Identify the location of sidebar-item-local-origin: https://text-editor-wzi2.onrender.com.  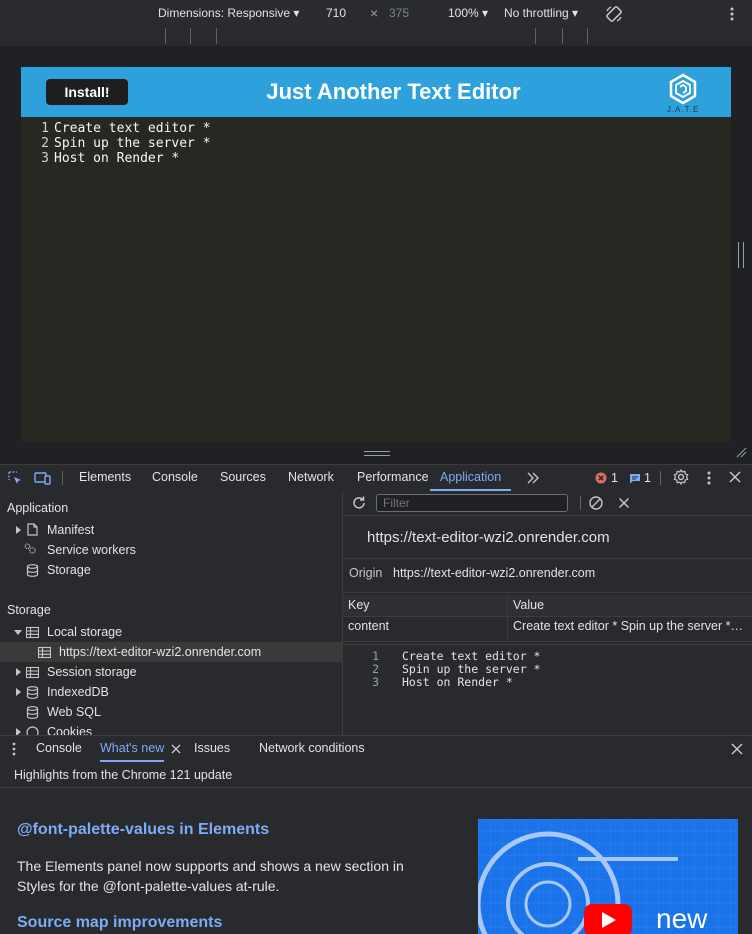
(160, 652).